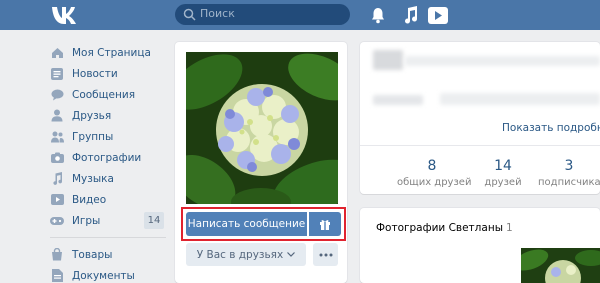 The image size is (600, 283). What do you see at coordinates (378, 15) in the screenshot?
I see `bell-icon` at bounding box center [378, 15].